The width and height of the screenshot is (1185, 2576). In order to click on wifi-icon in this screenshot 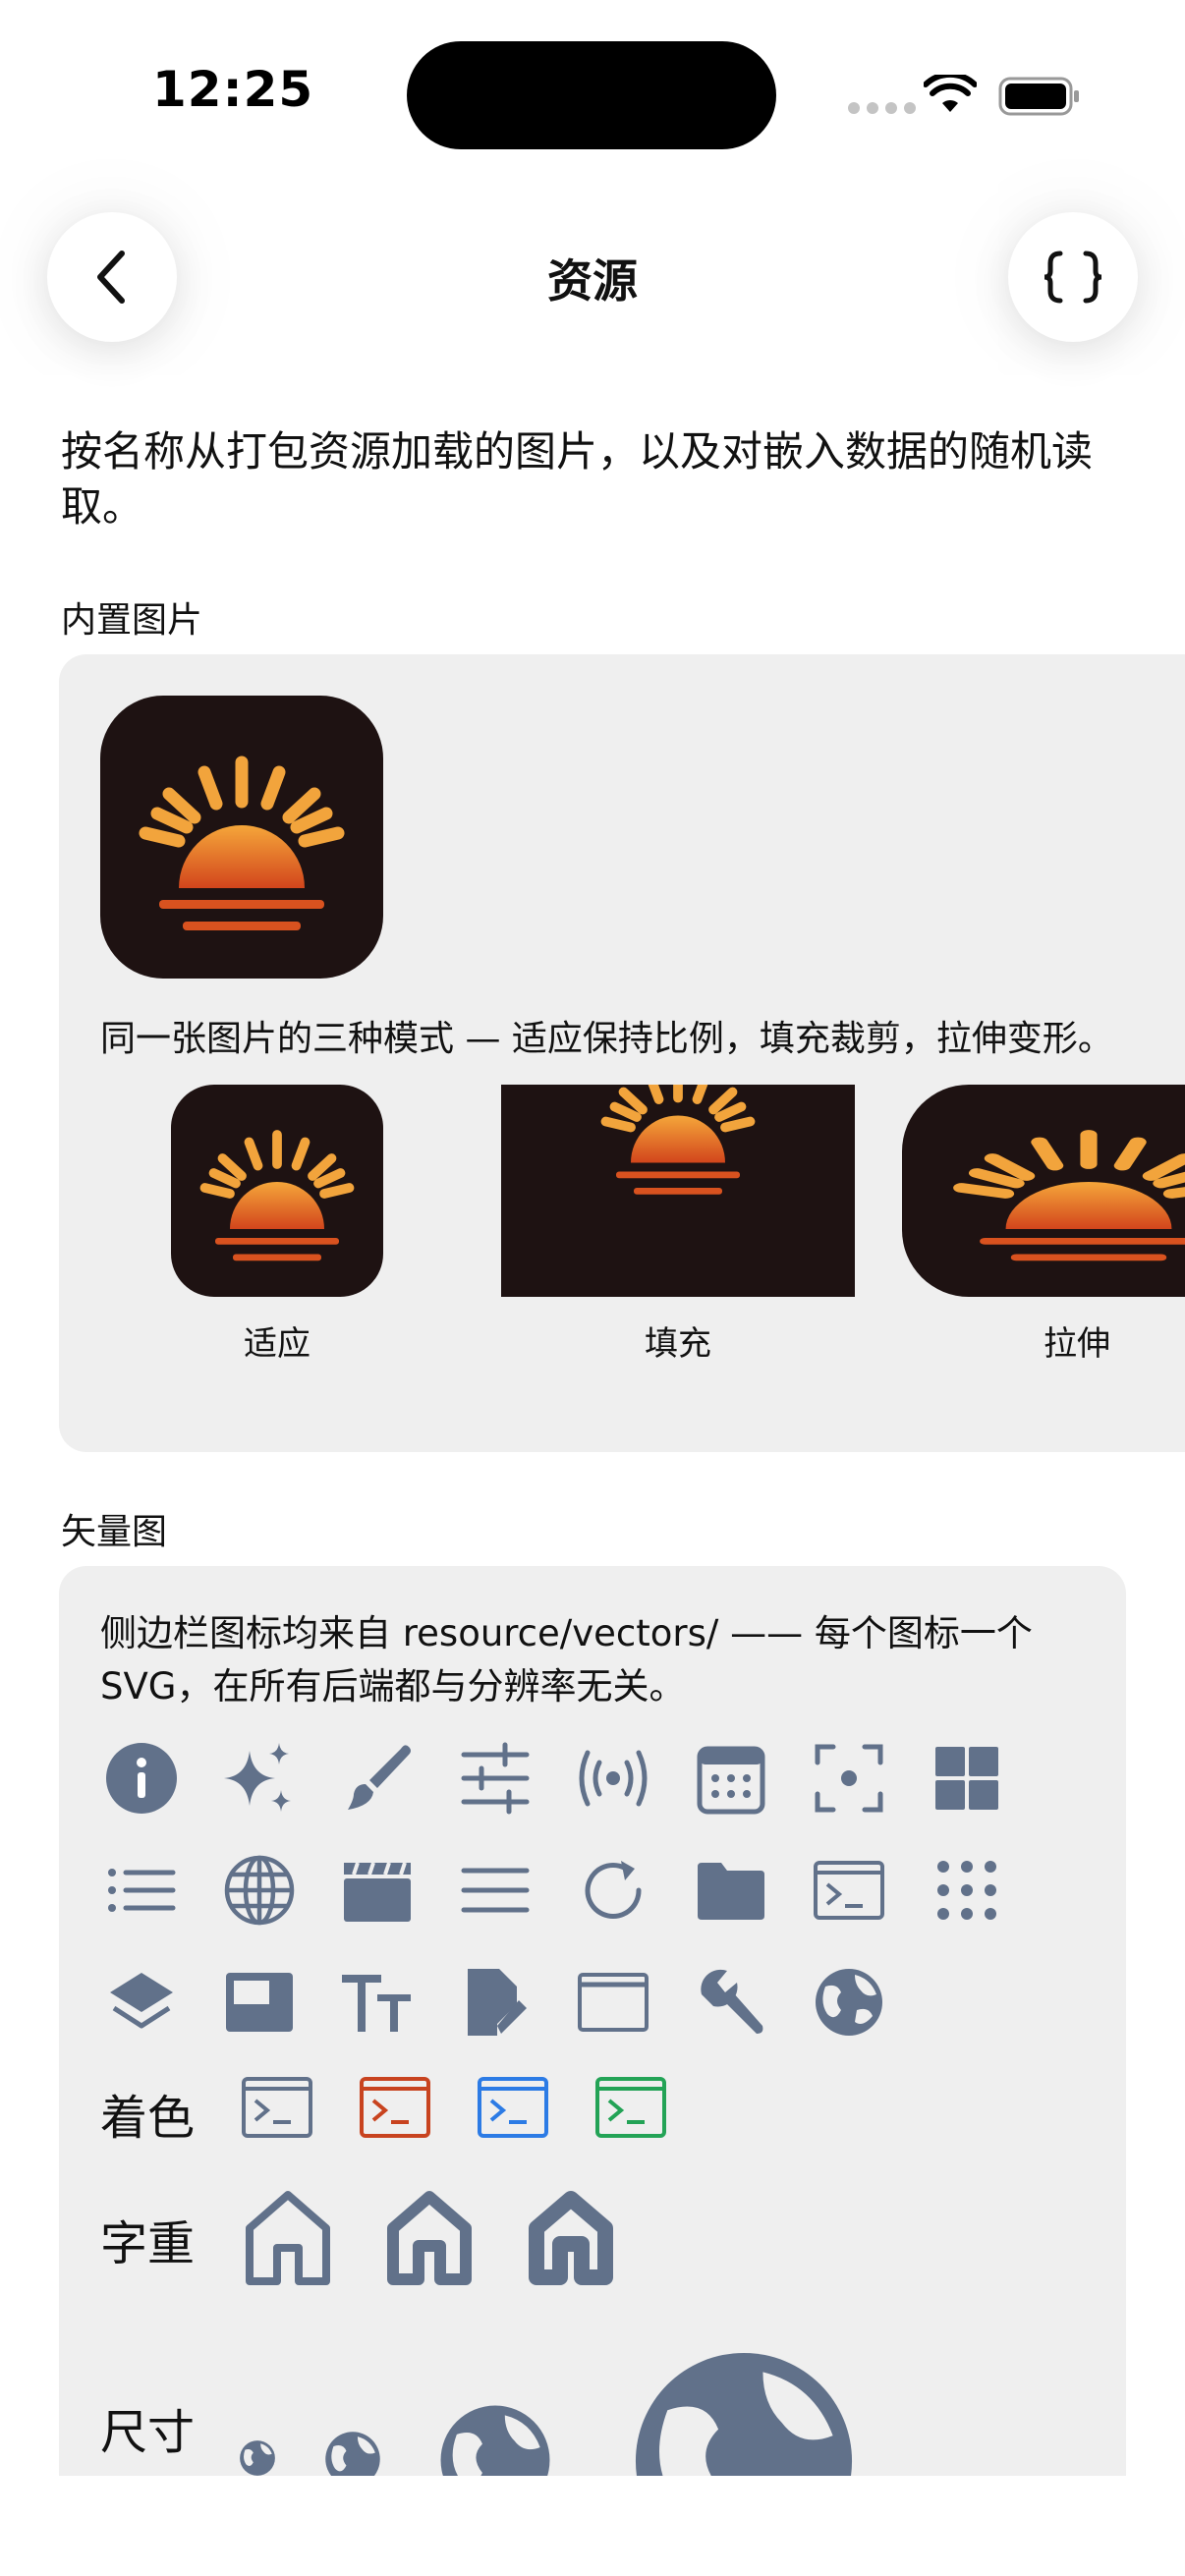, I will do `click(951, 93)`.